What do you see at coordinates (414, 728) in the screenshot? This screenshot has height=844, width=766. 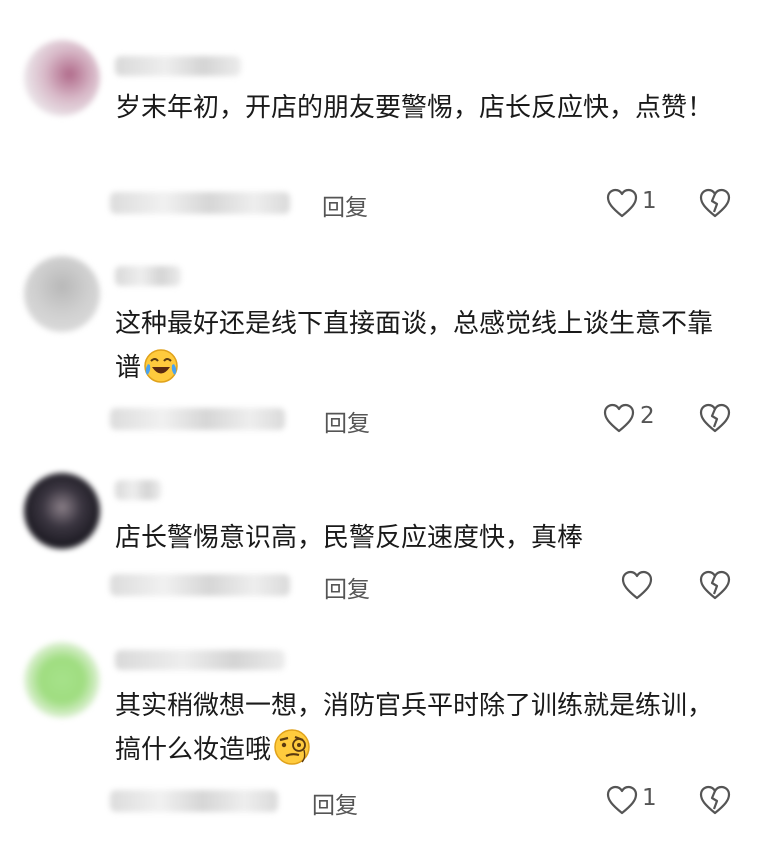 I see `comment-text-content: 其实稍微想一想，消防官兵平时除了训练就是练训，搞什么妆造哦` at bounding box center [414, 728].